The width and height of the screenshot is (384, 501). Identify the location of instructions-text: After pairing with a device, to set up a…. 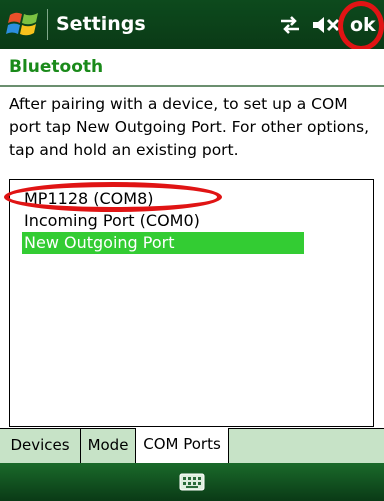
(189, 127).